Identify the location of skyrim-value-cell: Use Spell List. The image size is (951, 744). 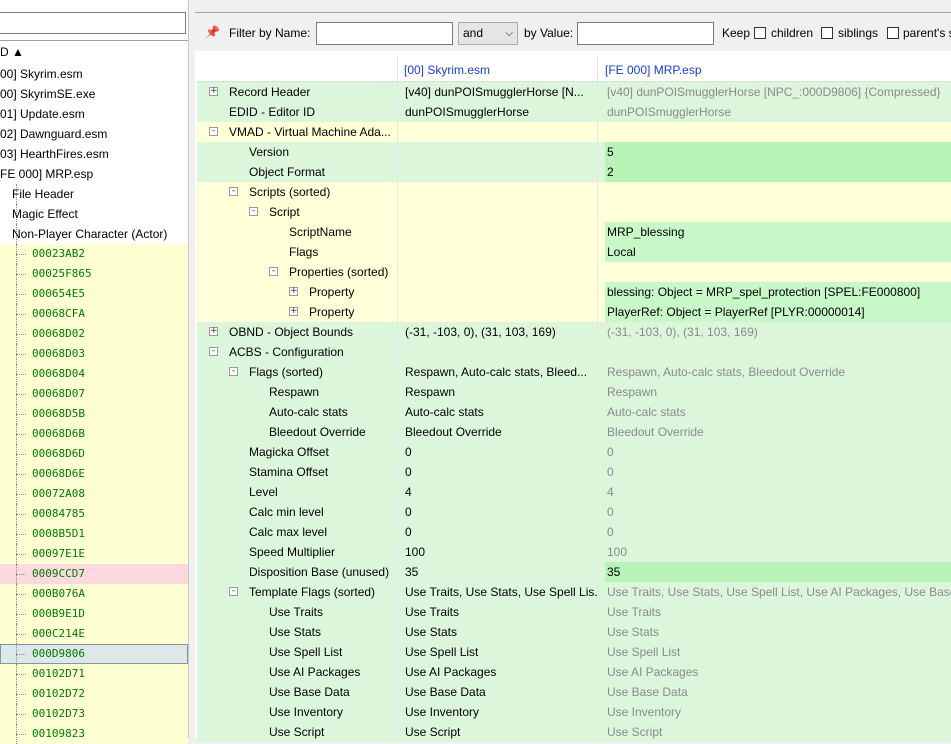
(501, 652).